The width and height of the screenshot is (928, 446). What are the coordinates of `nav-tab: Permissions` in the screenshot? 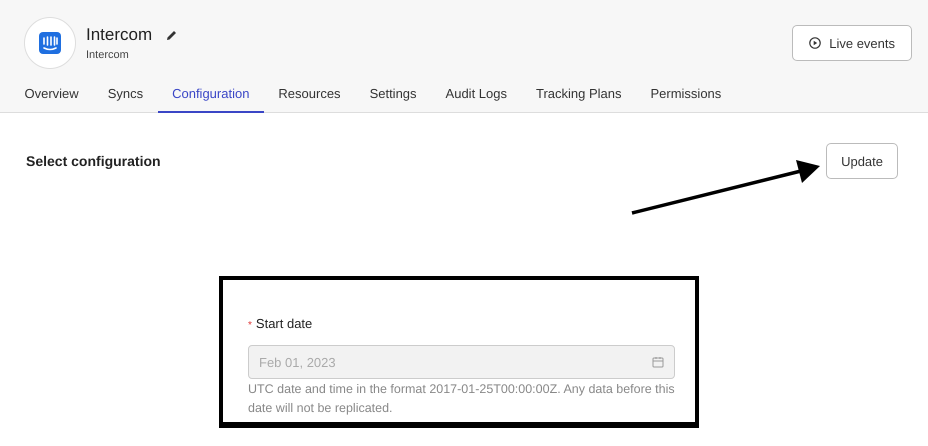 It's located at (686, 96).